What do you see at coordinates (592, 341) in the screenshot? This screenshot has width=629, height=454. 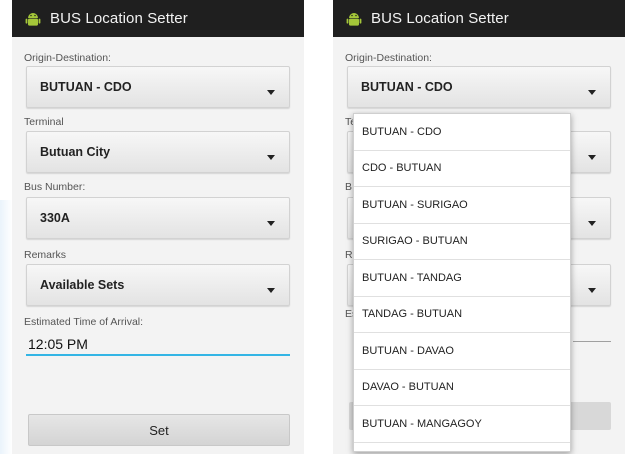 I see `eta-input-underline` at bounding box center [592, 341].